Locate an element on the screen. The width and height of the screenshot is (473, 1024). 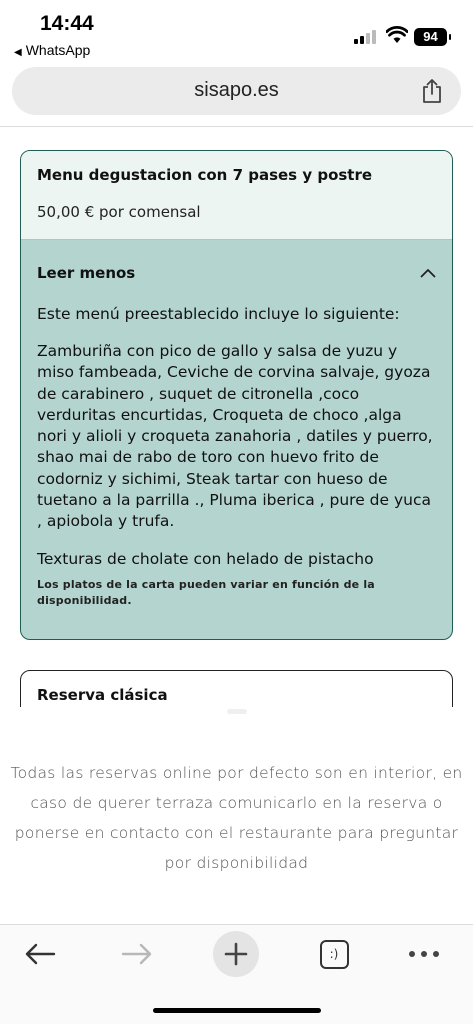
arrow-right-icon is located at coordinates (136, 954).